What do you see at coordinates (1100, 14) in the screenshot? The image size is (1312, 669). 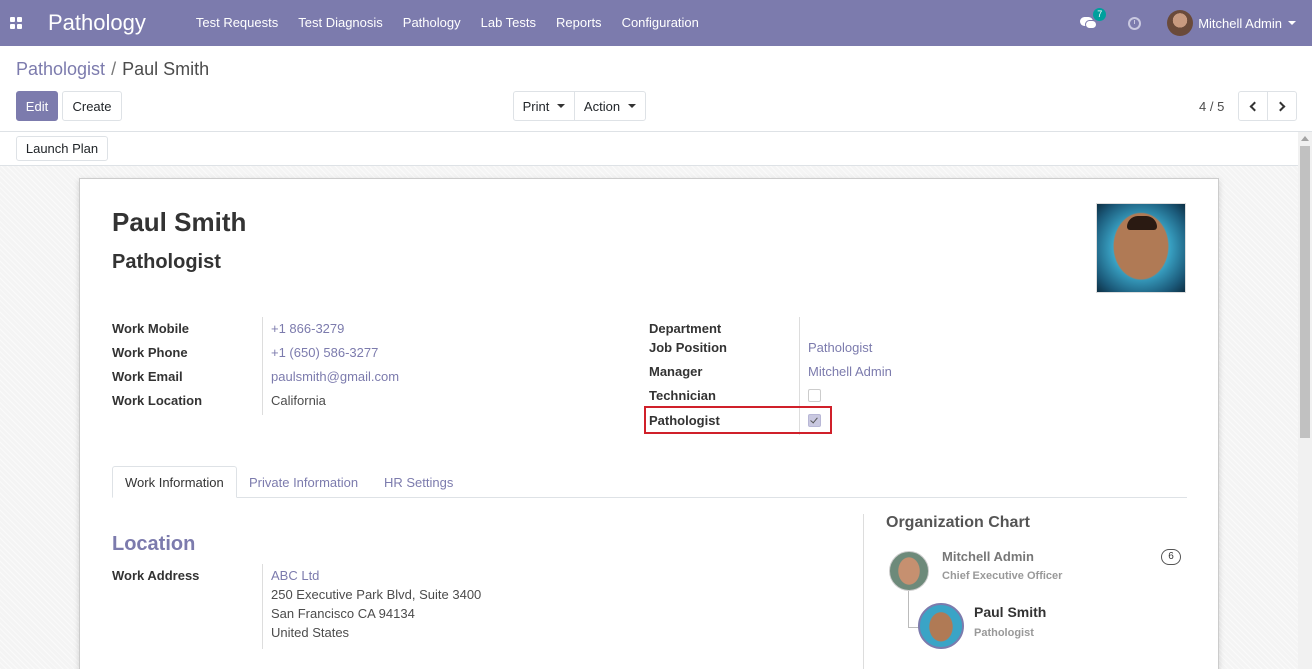 I see `chat-count-badge: 7` at bounding box center [1100, 14].